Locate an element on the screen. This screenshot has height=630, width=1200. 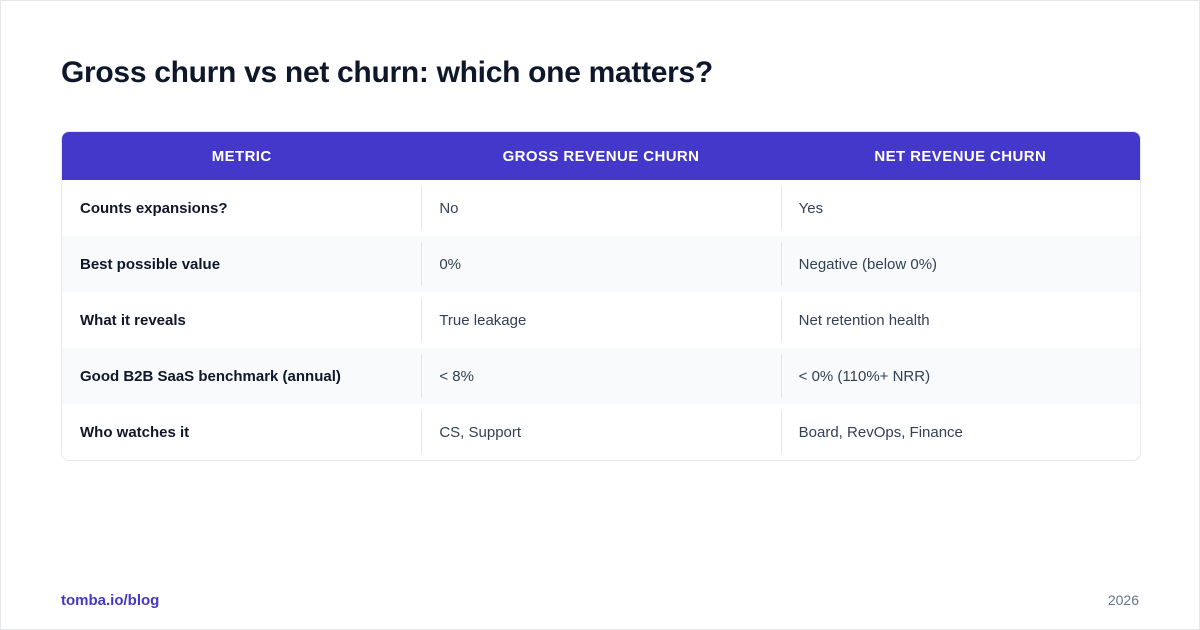
table-row: Counts expansions? No Yes is located at coordinates (601, 208).